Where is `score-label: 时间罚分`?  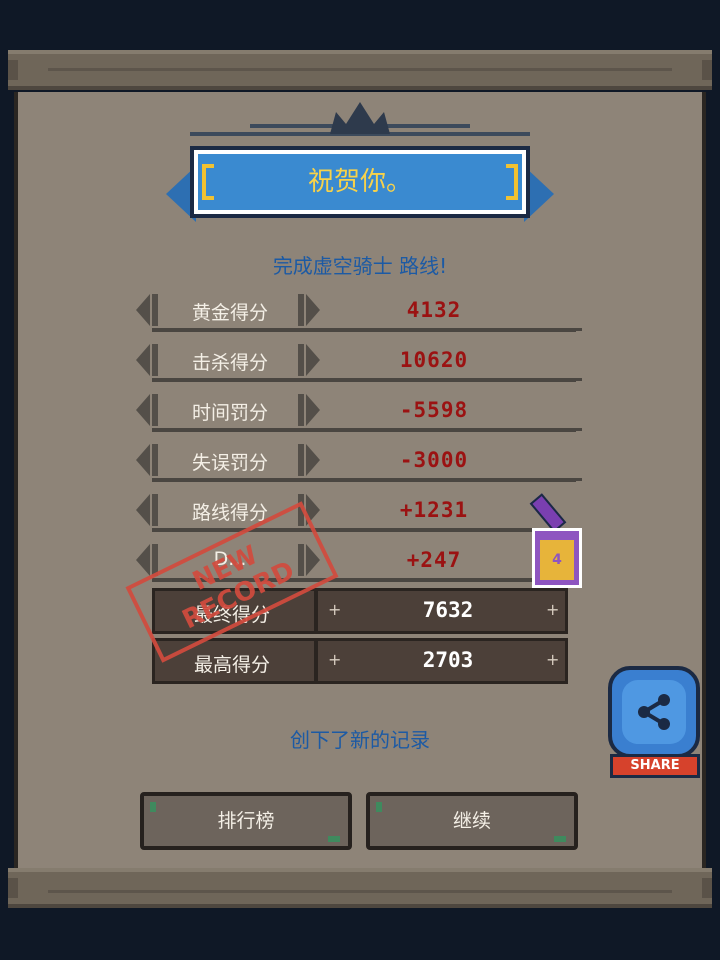 score-label: 时间罚分 is located at coordinates (229, 413).